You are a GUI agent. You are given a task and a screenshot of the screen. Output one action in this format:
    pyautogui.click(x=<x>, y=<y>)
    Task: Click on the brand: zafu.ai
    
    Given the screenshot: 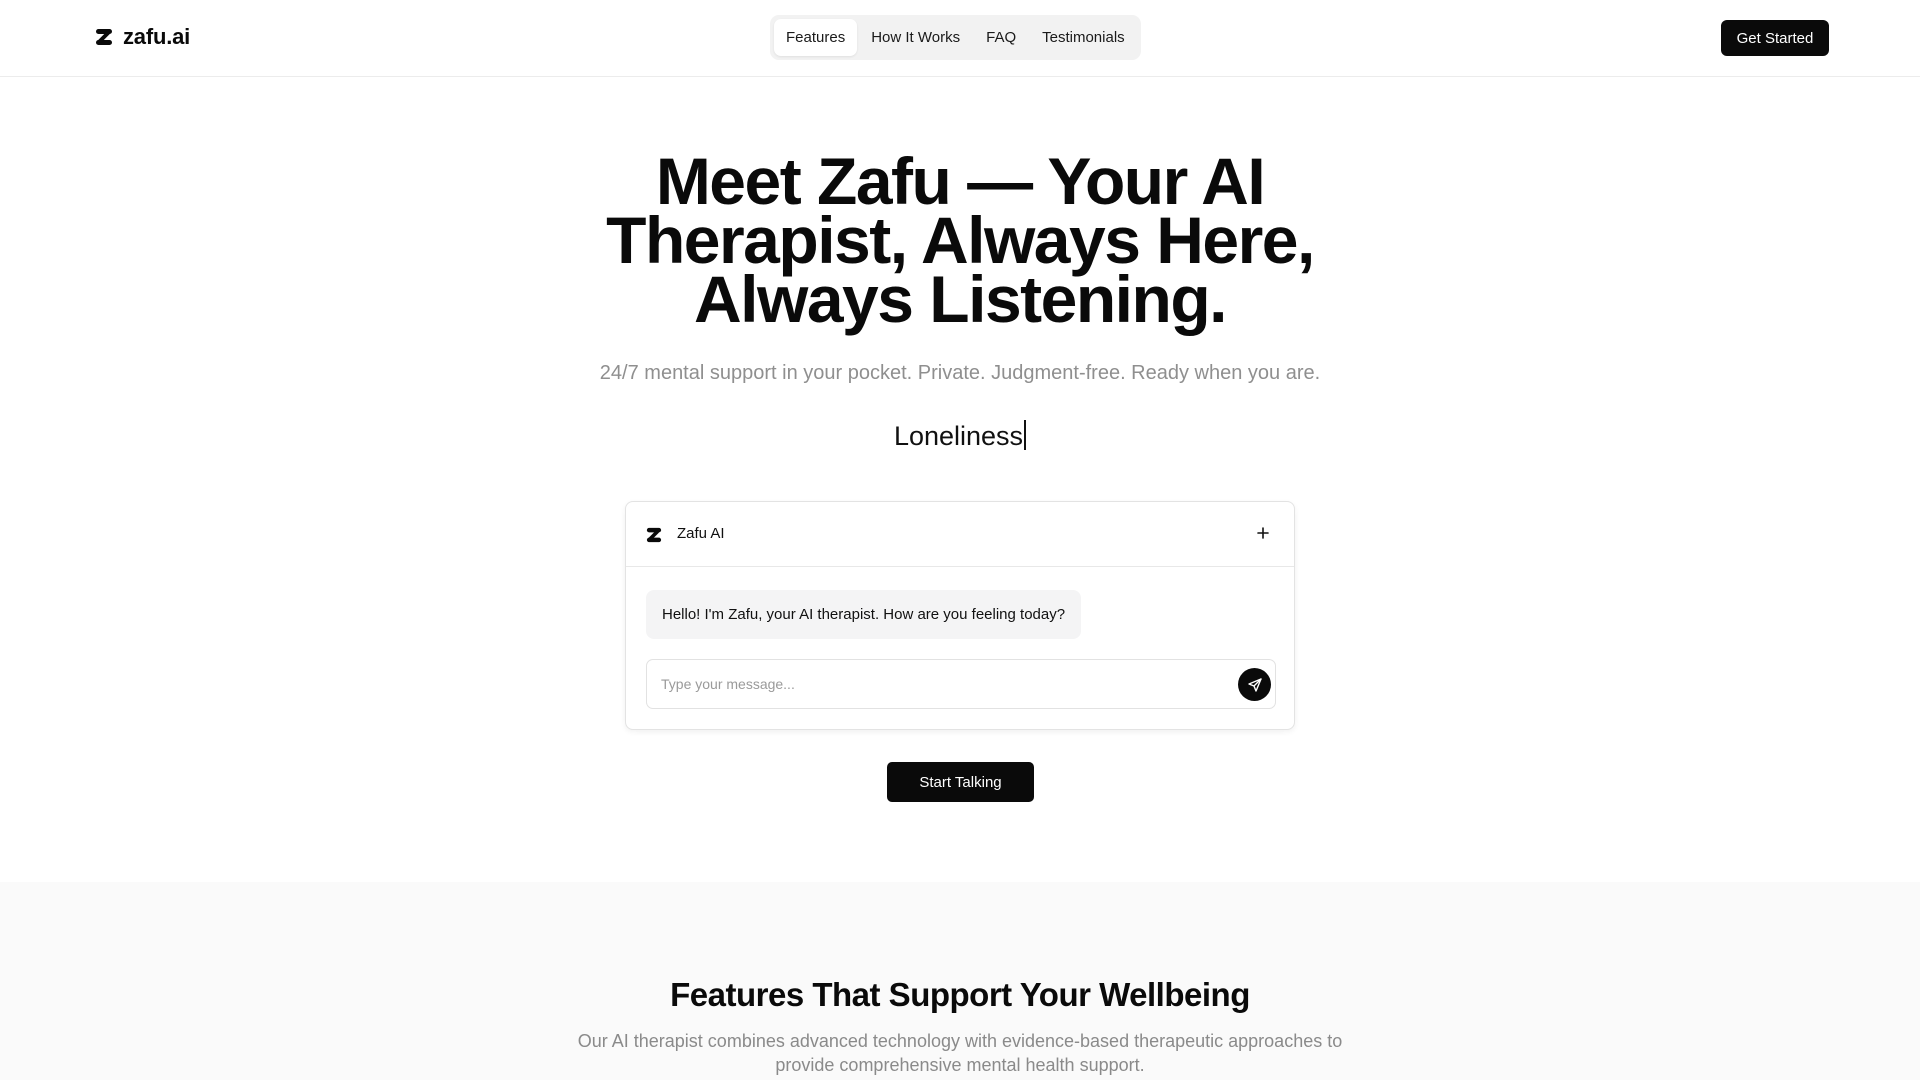 What is the action you would take?
    pyautogui.click(x=142, y=37)
    